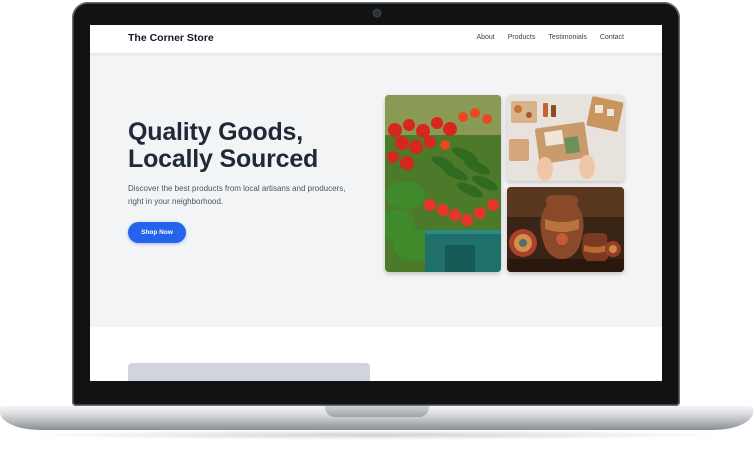 The height and width of the screenshot is (450, 753). What do you see at coordinates (223, 159) in the screenshot?
I see `hero-title-line-2: Locally Sourced` at bounding box center [223, 159].